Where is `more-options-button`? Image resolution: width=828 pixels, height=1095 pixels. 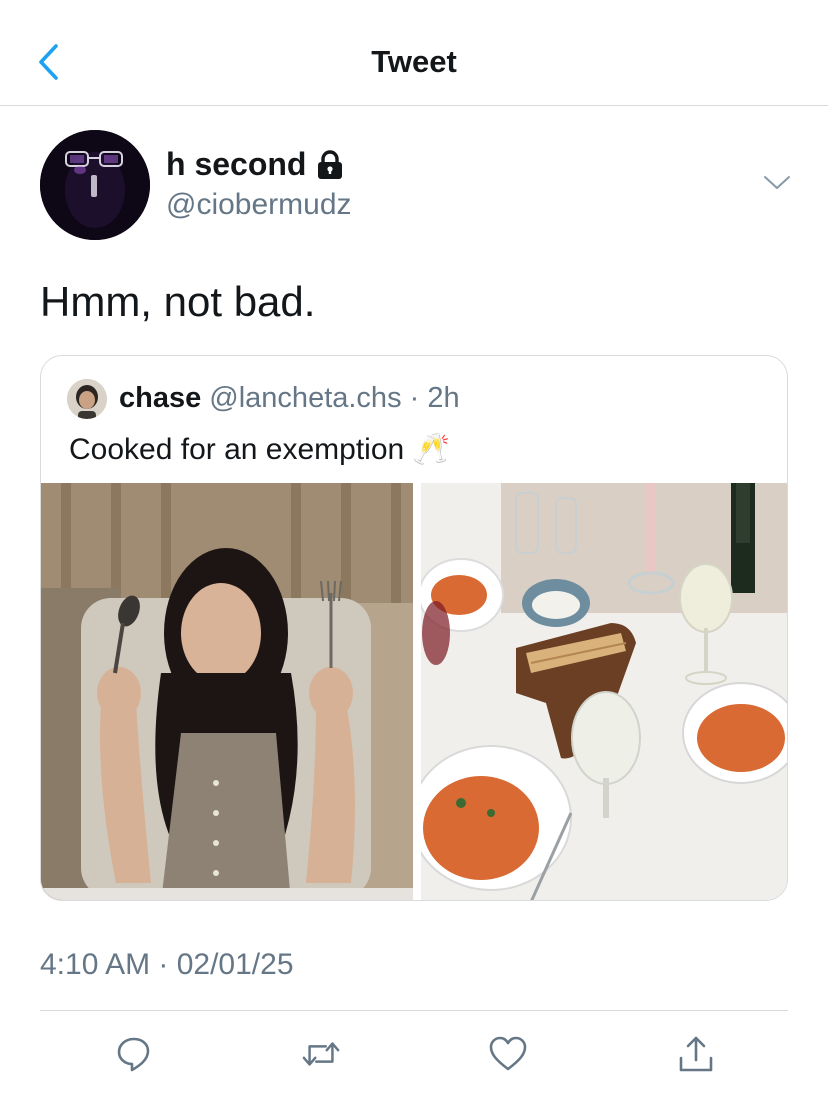
more-options-button is located at coordinates (777, 183).